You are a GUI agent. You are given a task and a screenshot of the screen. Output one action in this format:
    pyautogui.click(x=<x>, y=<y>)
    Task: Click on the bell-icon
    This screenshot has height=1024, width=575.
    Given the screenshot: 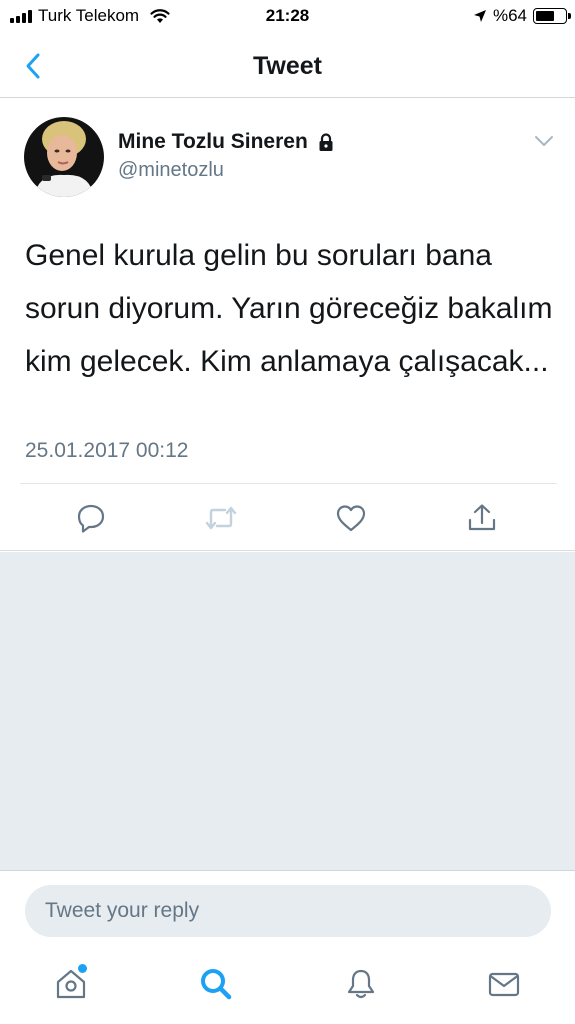 What is the action you would take?
    pyautogui.click(x=361, y=984)
    